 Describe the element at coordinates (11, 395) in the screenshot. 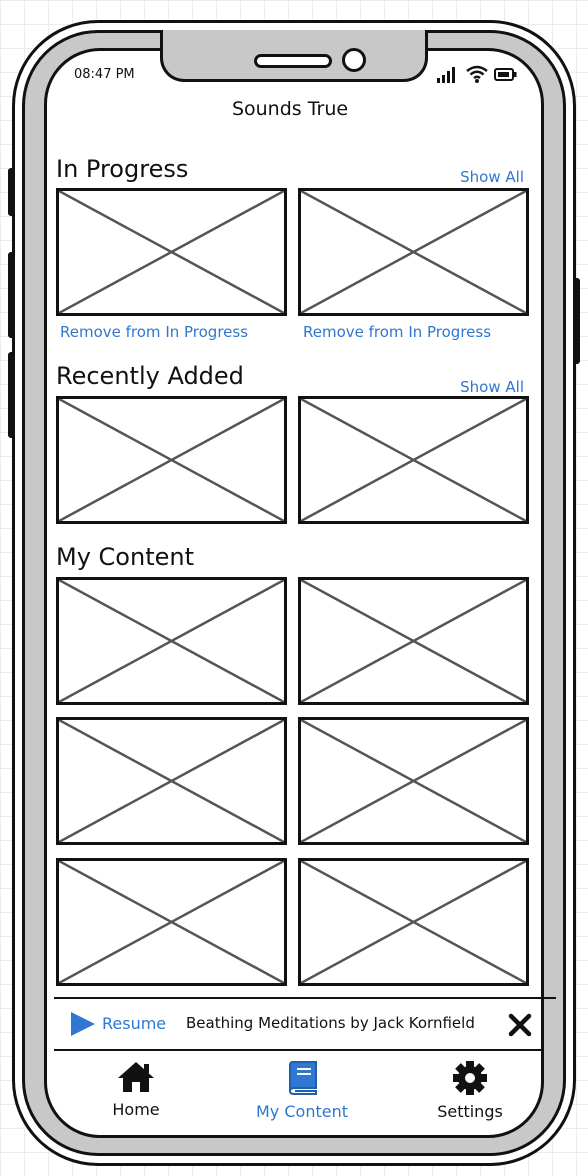

I see `side-button-volume-down` at that location.